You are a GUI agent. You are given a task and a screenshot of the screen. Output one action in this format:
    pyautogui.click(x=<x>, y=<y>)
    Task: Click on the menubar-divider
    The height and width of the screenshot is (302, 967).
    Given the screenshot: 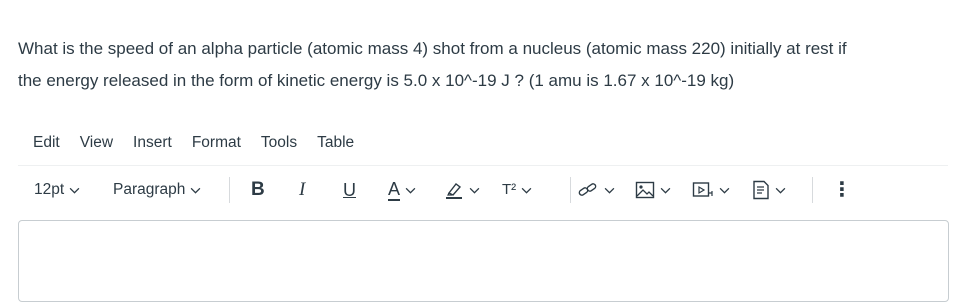 What is the action you would take?
    pyautogui.click(x=483, y=165)
    